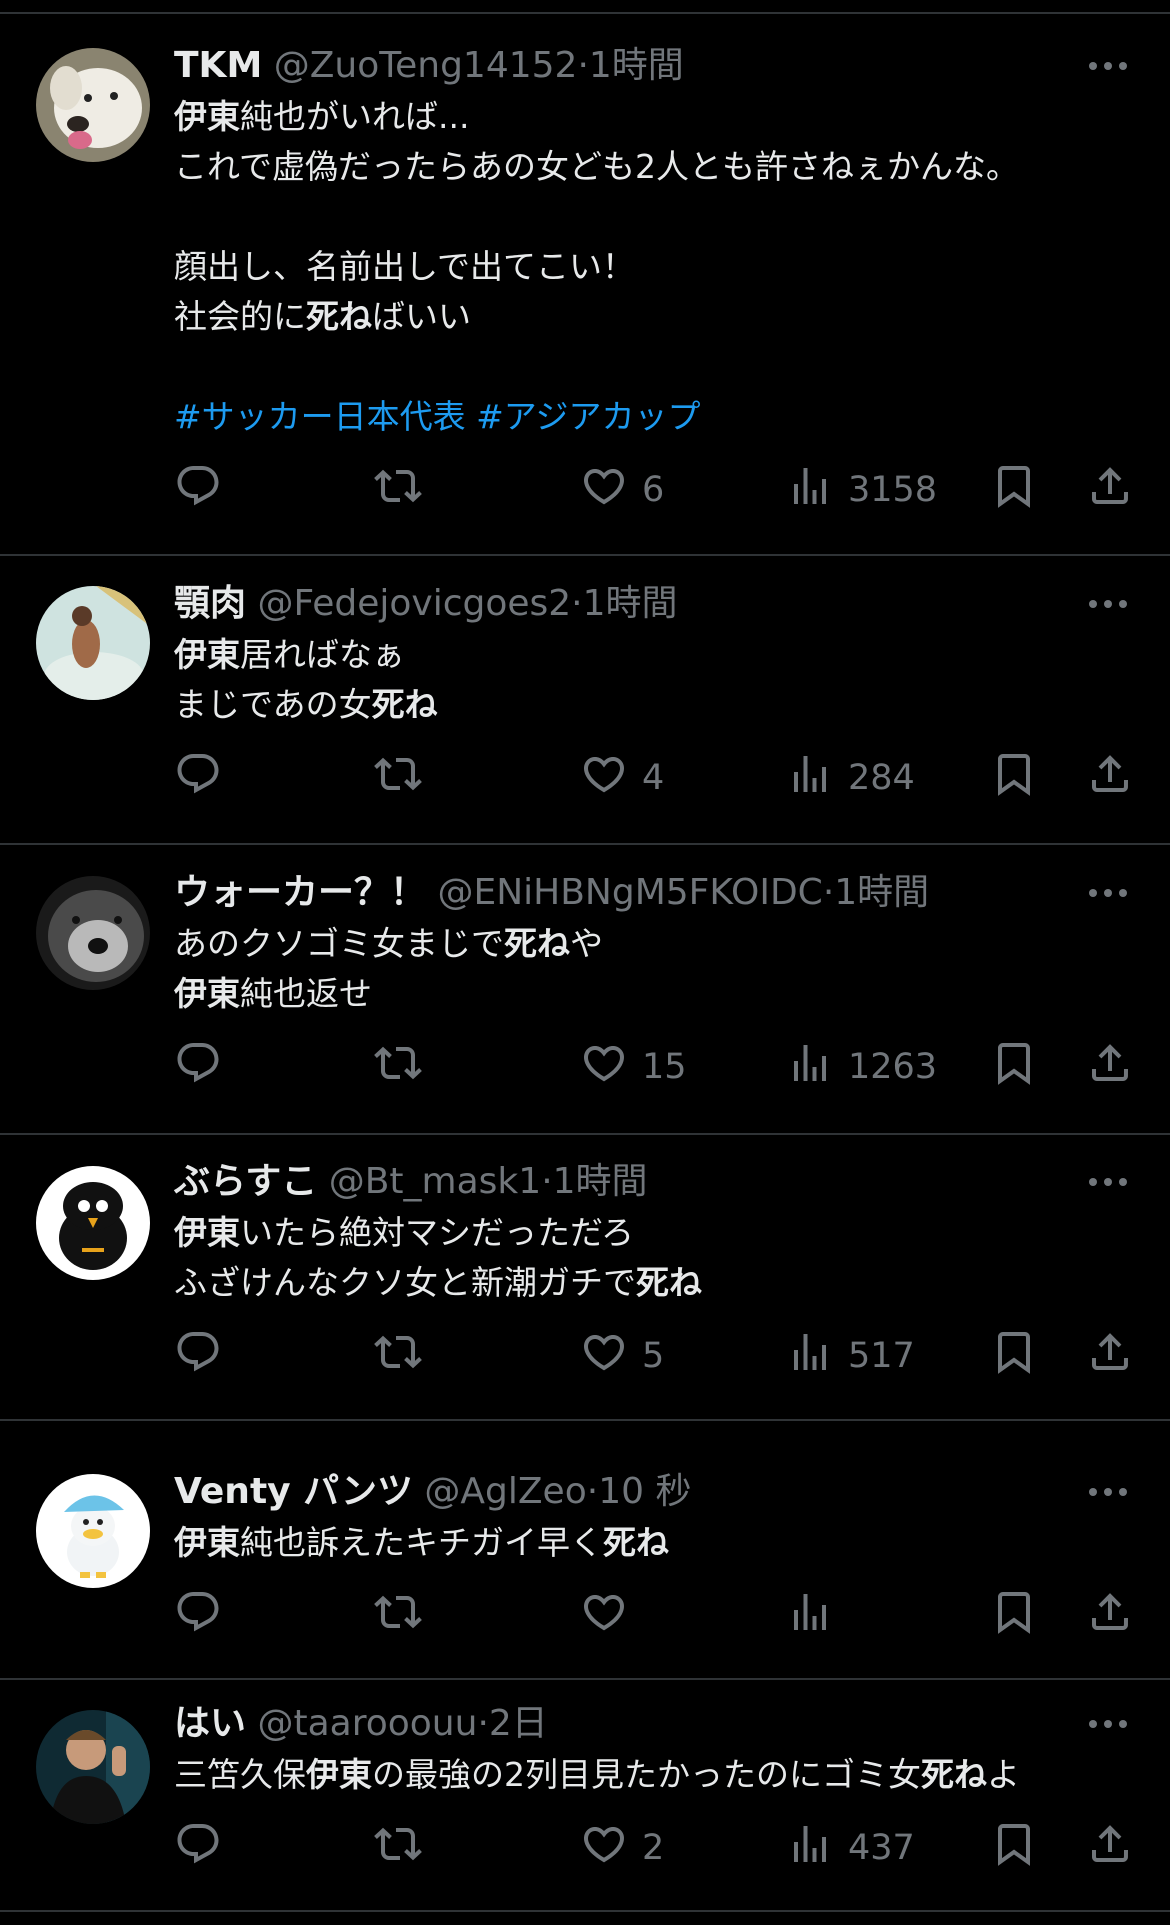  What do you see at coordinates (586, 943) in the screenshot?
I see `text-segment: や` at bounding box center [586, 943].